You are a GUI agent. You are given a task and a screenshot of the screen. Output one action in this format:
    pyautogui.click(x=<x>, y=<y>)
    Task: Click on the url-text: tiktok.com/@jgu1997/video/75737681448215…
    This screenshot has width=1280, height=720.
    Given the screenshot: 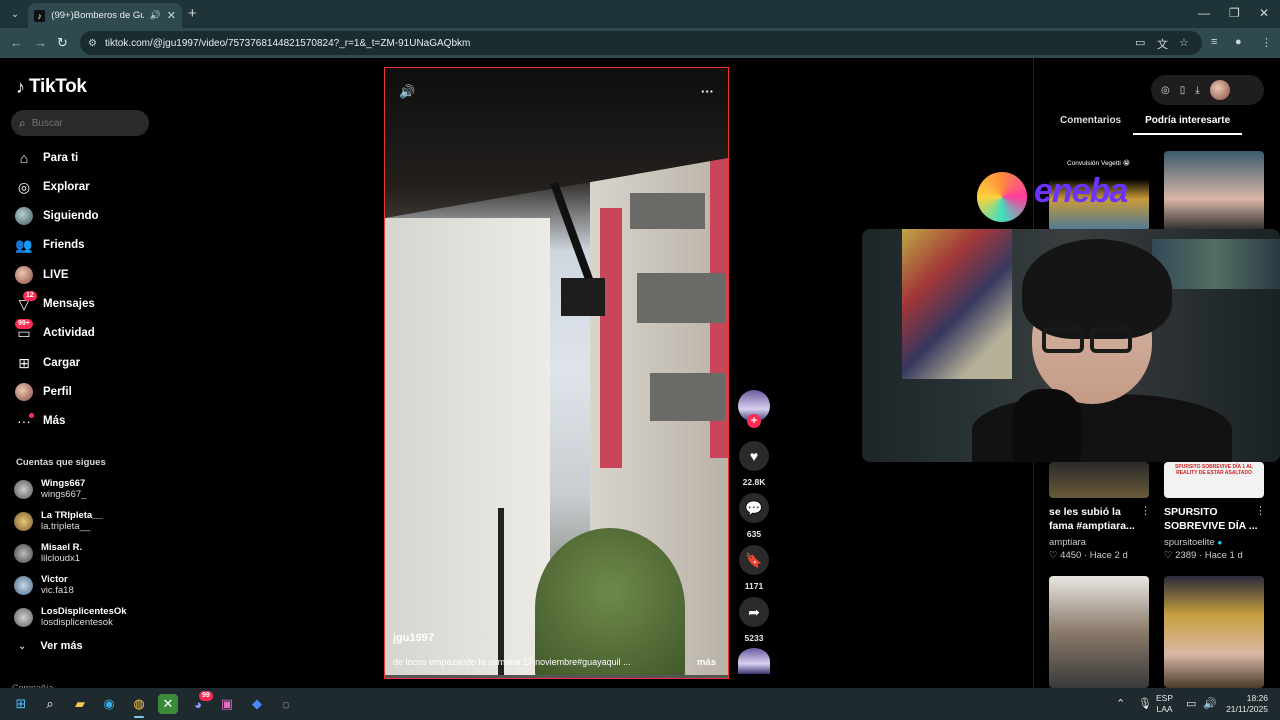 What is the action you would take?
    pyautogui.click(x=287, y=43)
    